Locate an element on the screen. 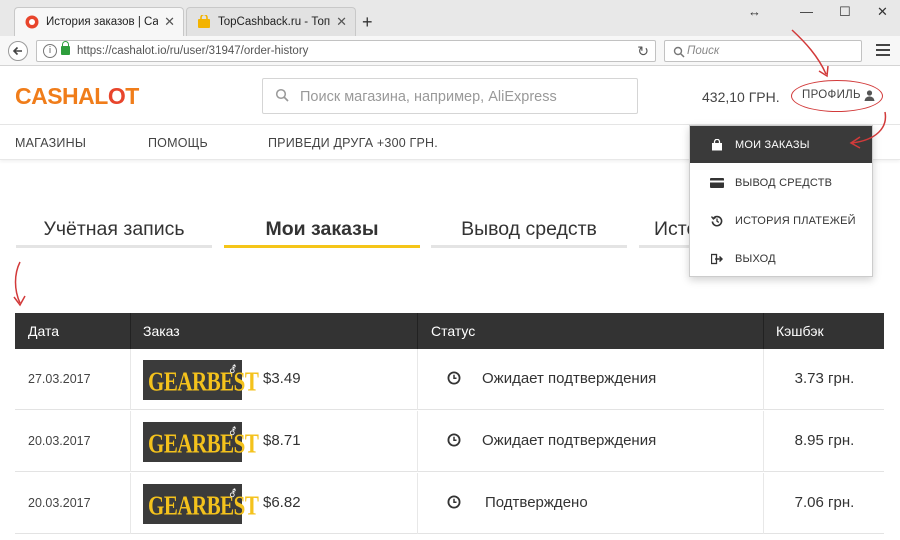 The width and height of the screenshot is (900, 540). nav-item-stores: МАГАЗИНЫ is located at coordinates (50, 143).